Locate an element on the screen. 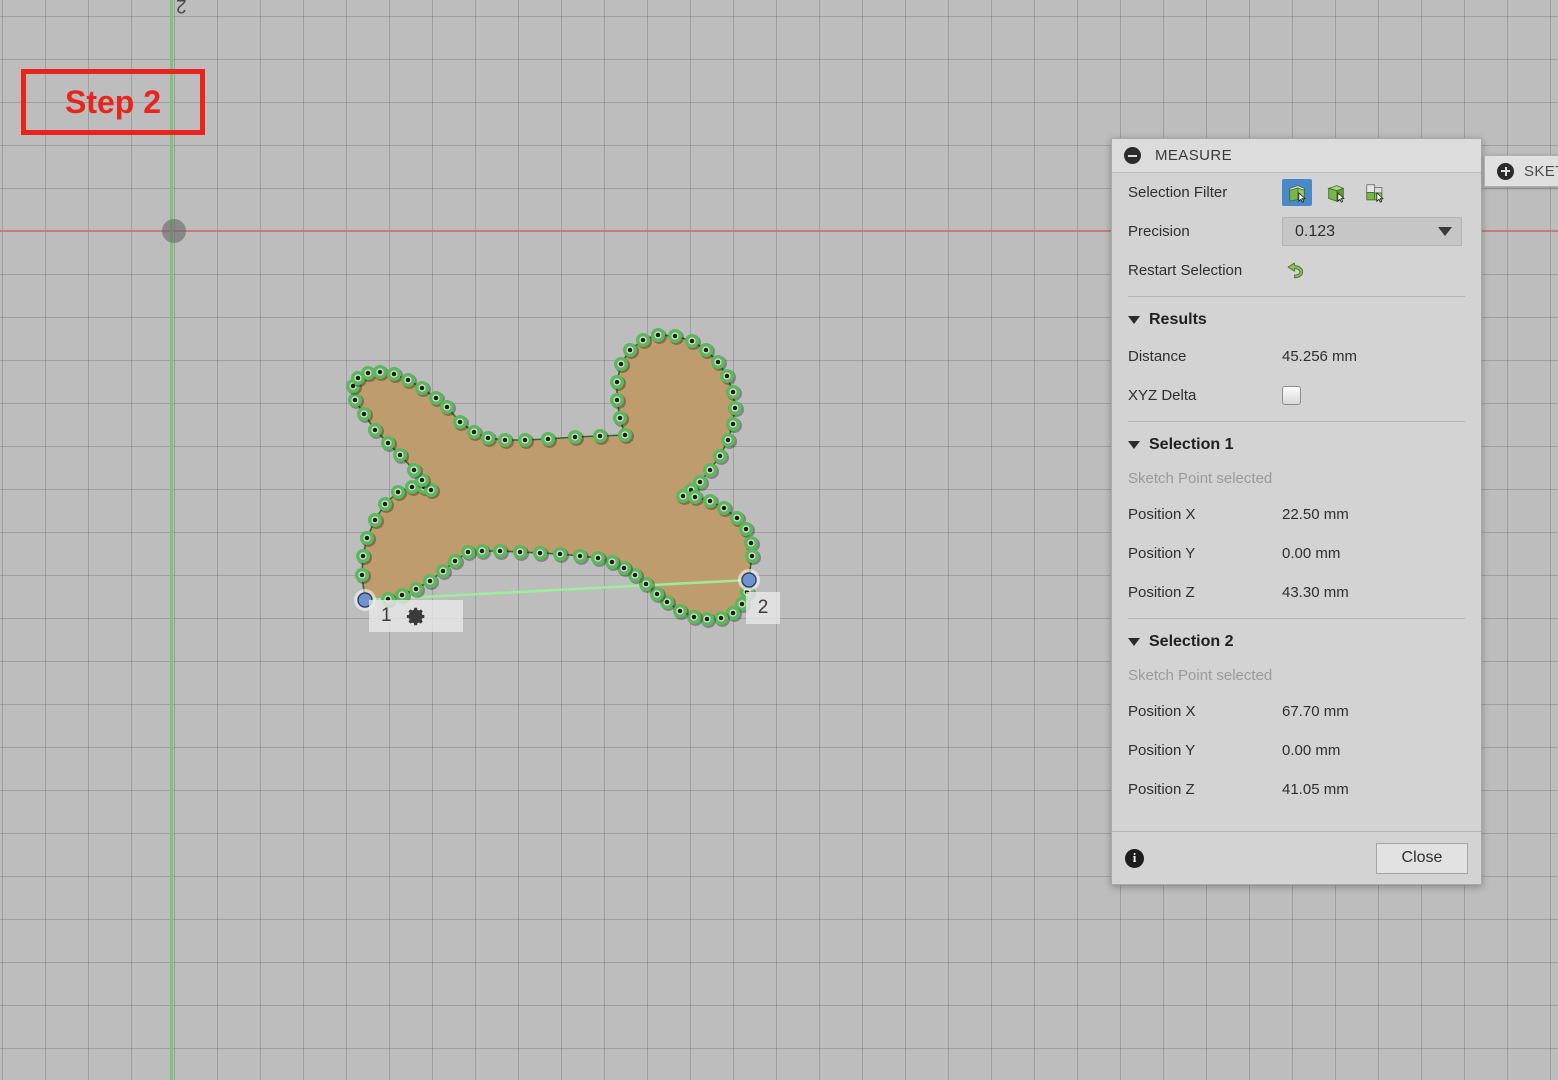 The height and width of the screenshot is (1080, 1558). selection-2-position-y-value: 0.00 mm is located at coordinates (1311, 750).